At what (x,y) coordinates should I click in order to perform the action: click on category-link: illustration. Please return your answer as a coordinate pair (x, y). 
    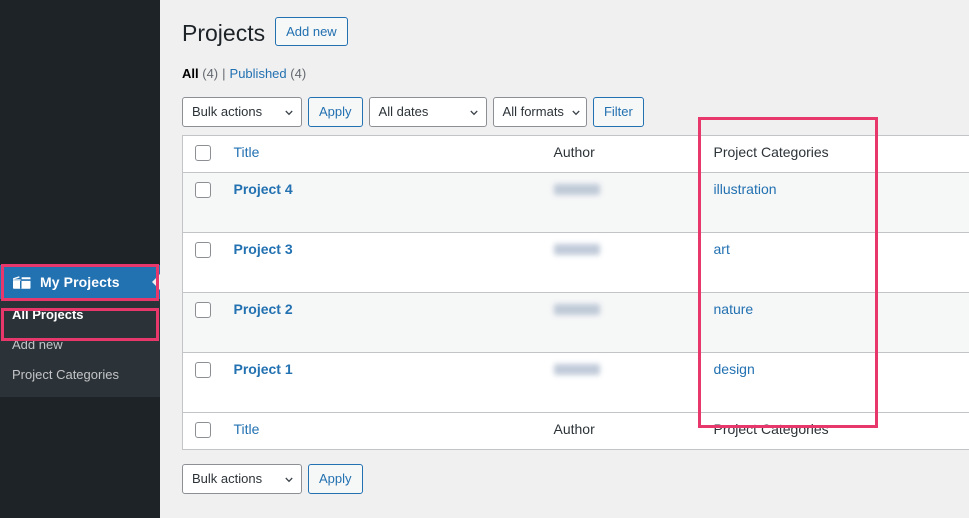
    Looking at the image, I should click on (745, 189).